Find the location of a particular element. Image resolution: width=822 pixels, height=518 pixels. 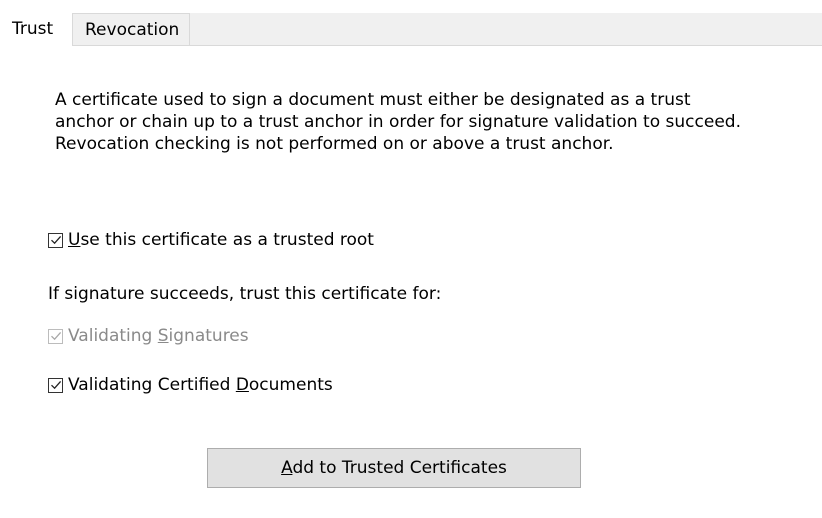

validating-signatures-checkbox-row: Validating Signatures is located at coordinates (148, 336).